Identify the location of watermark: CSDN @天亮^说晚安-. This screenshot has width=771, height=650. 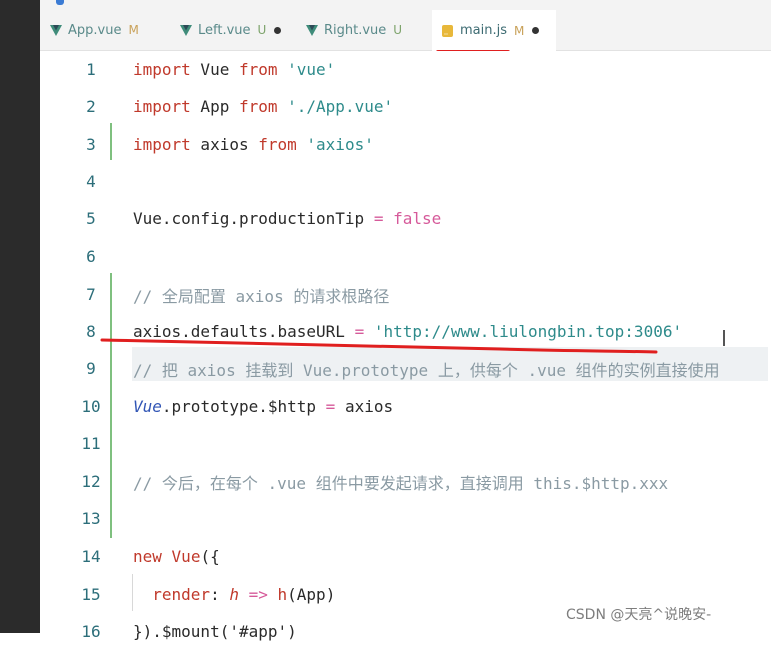
(639, 615).